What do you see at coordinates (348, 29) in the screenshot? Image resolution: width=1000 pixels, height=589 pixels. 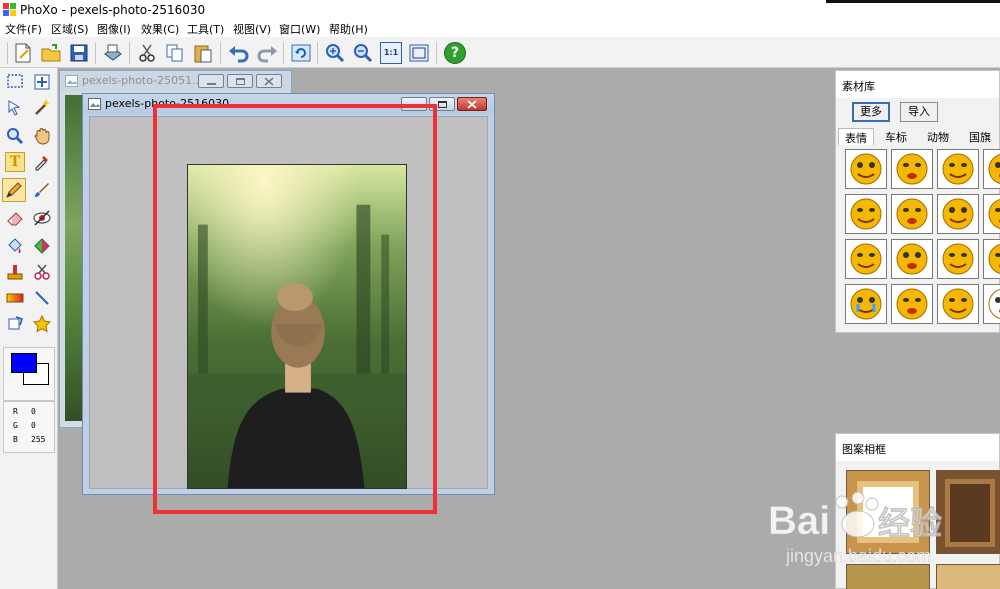 I see `menu-help: 帮助(H)` at bounding box center [348, 29].